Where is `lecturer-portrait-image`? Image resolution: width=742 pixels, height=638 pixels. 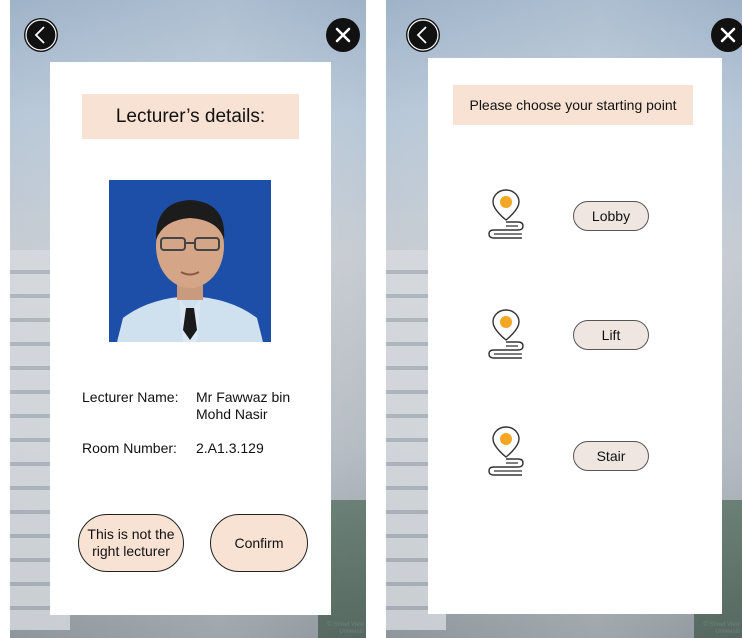 lecturer-portrait-image is located at coordinates (190, 261).